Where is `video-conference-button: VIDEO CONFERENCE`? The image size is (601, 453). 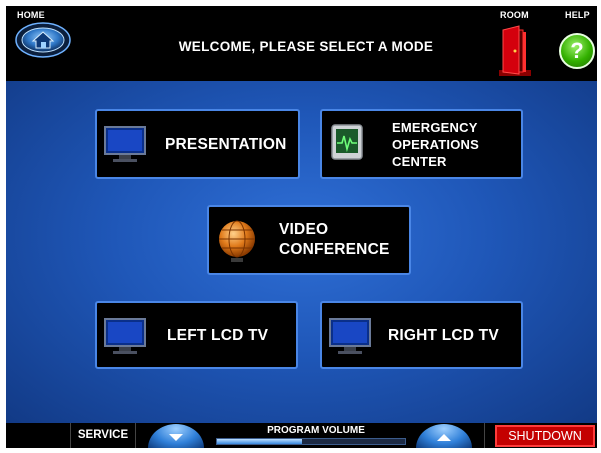
video-conference-button: VIDEO CONFERENCE is located at coordinates (309, 240).